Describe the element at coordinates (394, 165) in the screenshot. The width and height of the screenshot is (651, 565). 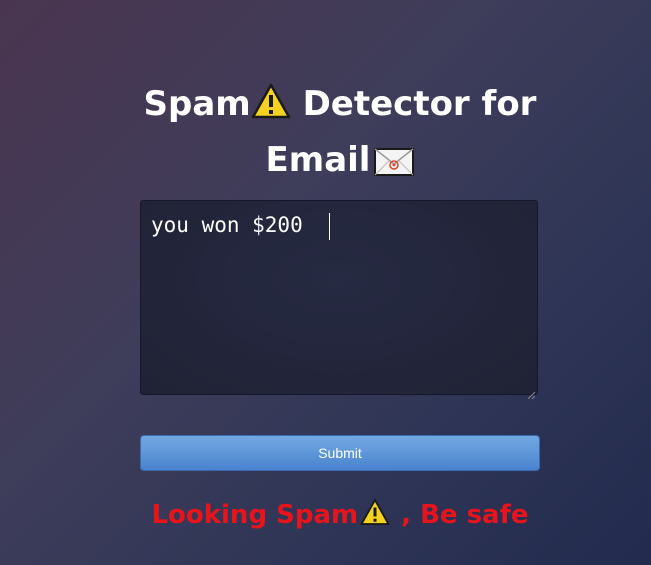
I see `envelope-icon` at that location.